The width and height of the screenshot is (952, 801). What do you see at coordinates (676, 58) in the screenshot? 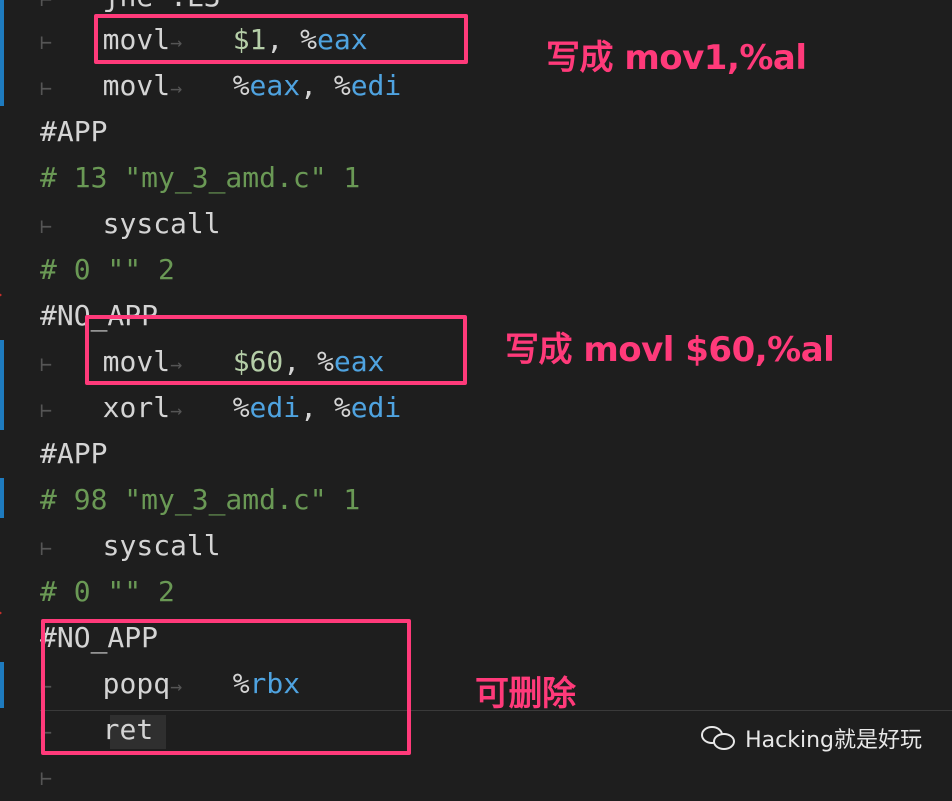
I see `annotation-note-1: 写成 mov1,%al` at bounding box center [676, 58].